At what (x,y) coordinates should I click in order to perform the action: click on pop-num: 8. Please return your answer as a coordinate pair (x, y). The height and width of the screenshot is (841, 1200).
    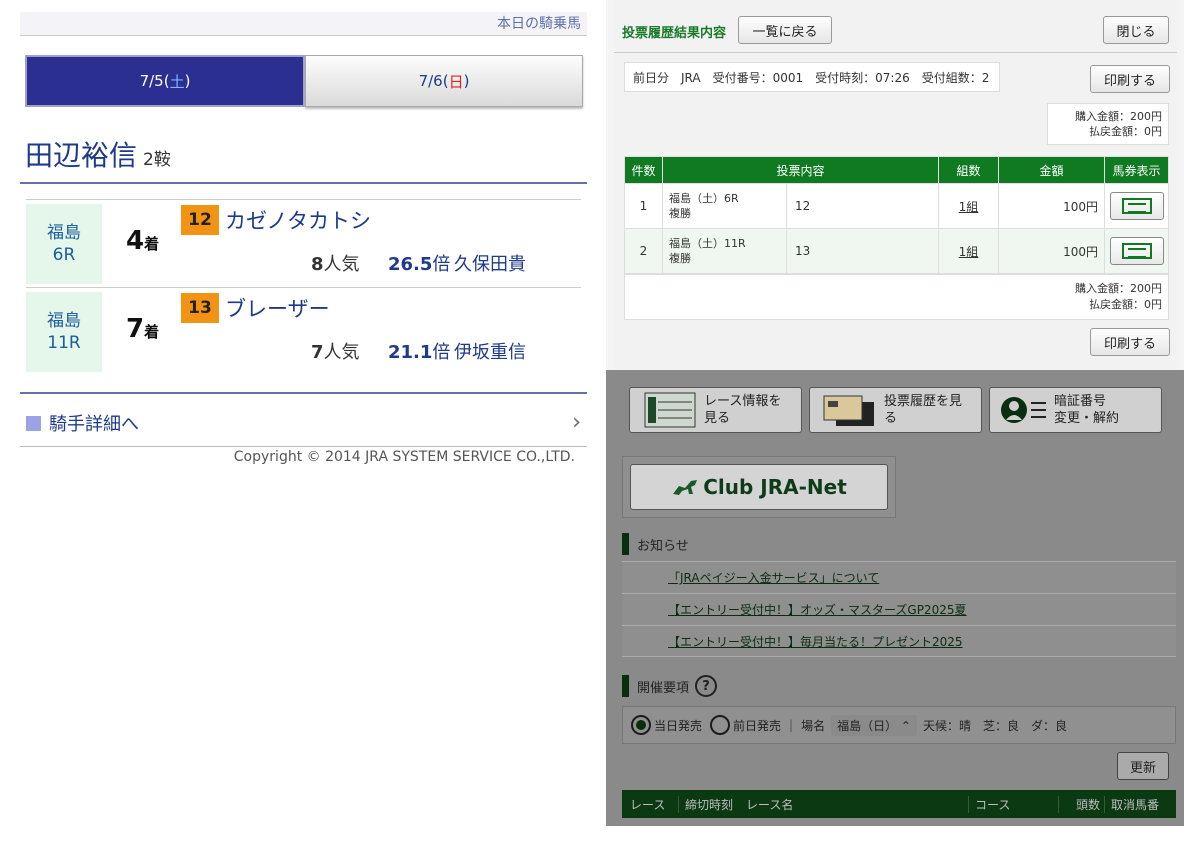
    Looking at the image, I should click on (317, 264).